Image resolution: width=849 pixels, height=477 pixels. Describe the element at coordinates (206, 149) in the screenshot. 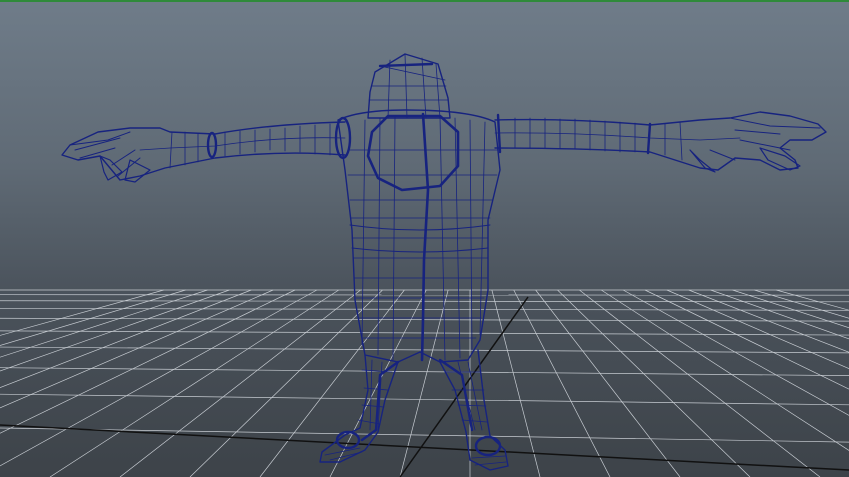

I see `left-arm-mesh` at that location.